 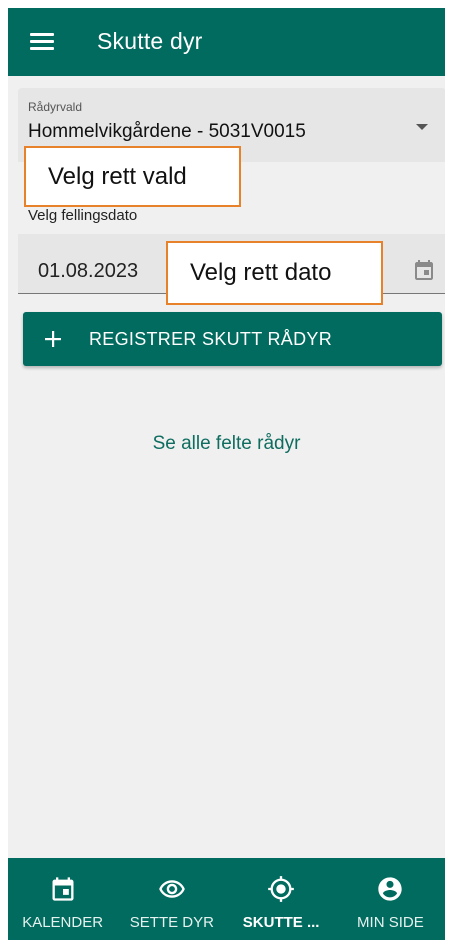 What do you see at coordinates (83, 215) in the screenshot?
I see `fellingsdato-label: Velg fellingsdato` at bounding box center [83, 215].